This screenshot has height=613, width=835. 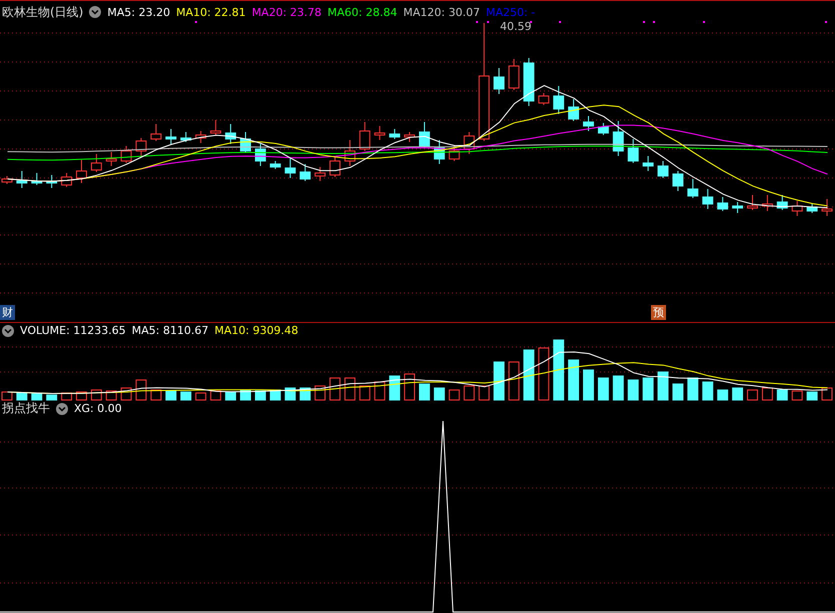 What do you see at coordinates (7, 312) in the screenshot?
I see `event-badge: 财` at bounding box center [7, 312].